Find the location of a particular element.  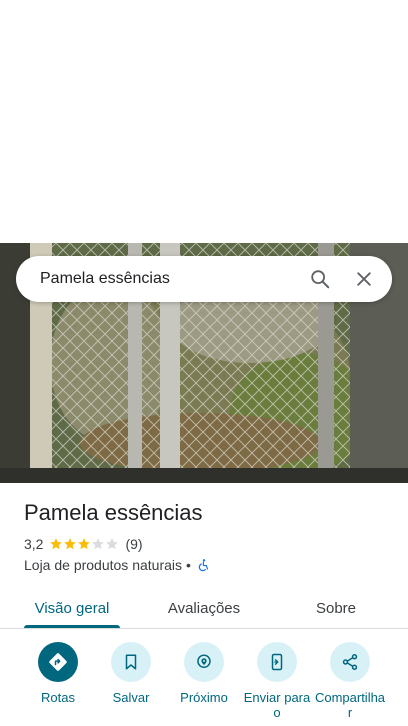

save-button: Salvar is located at coordinates (131, 673).